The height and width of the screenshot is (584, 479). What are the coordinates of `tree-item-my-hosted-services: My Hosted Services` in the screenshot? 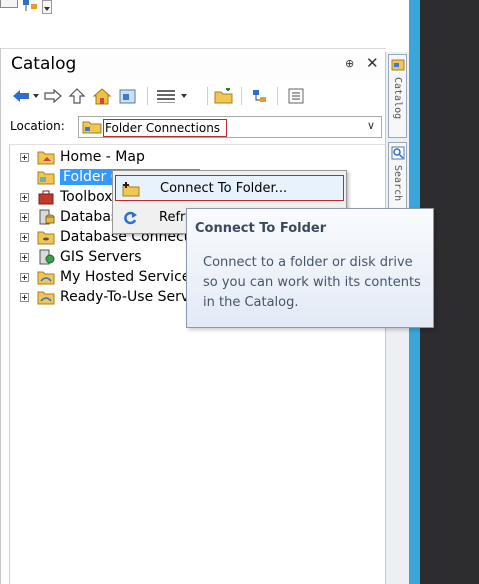 It's located at (109, 277).